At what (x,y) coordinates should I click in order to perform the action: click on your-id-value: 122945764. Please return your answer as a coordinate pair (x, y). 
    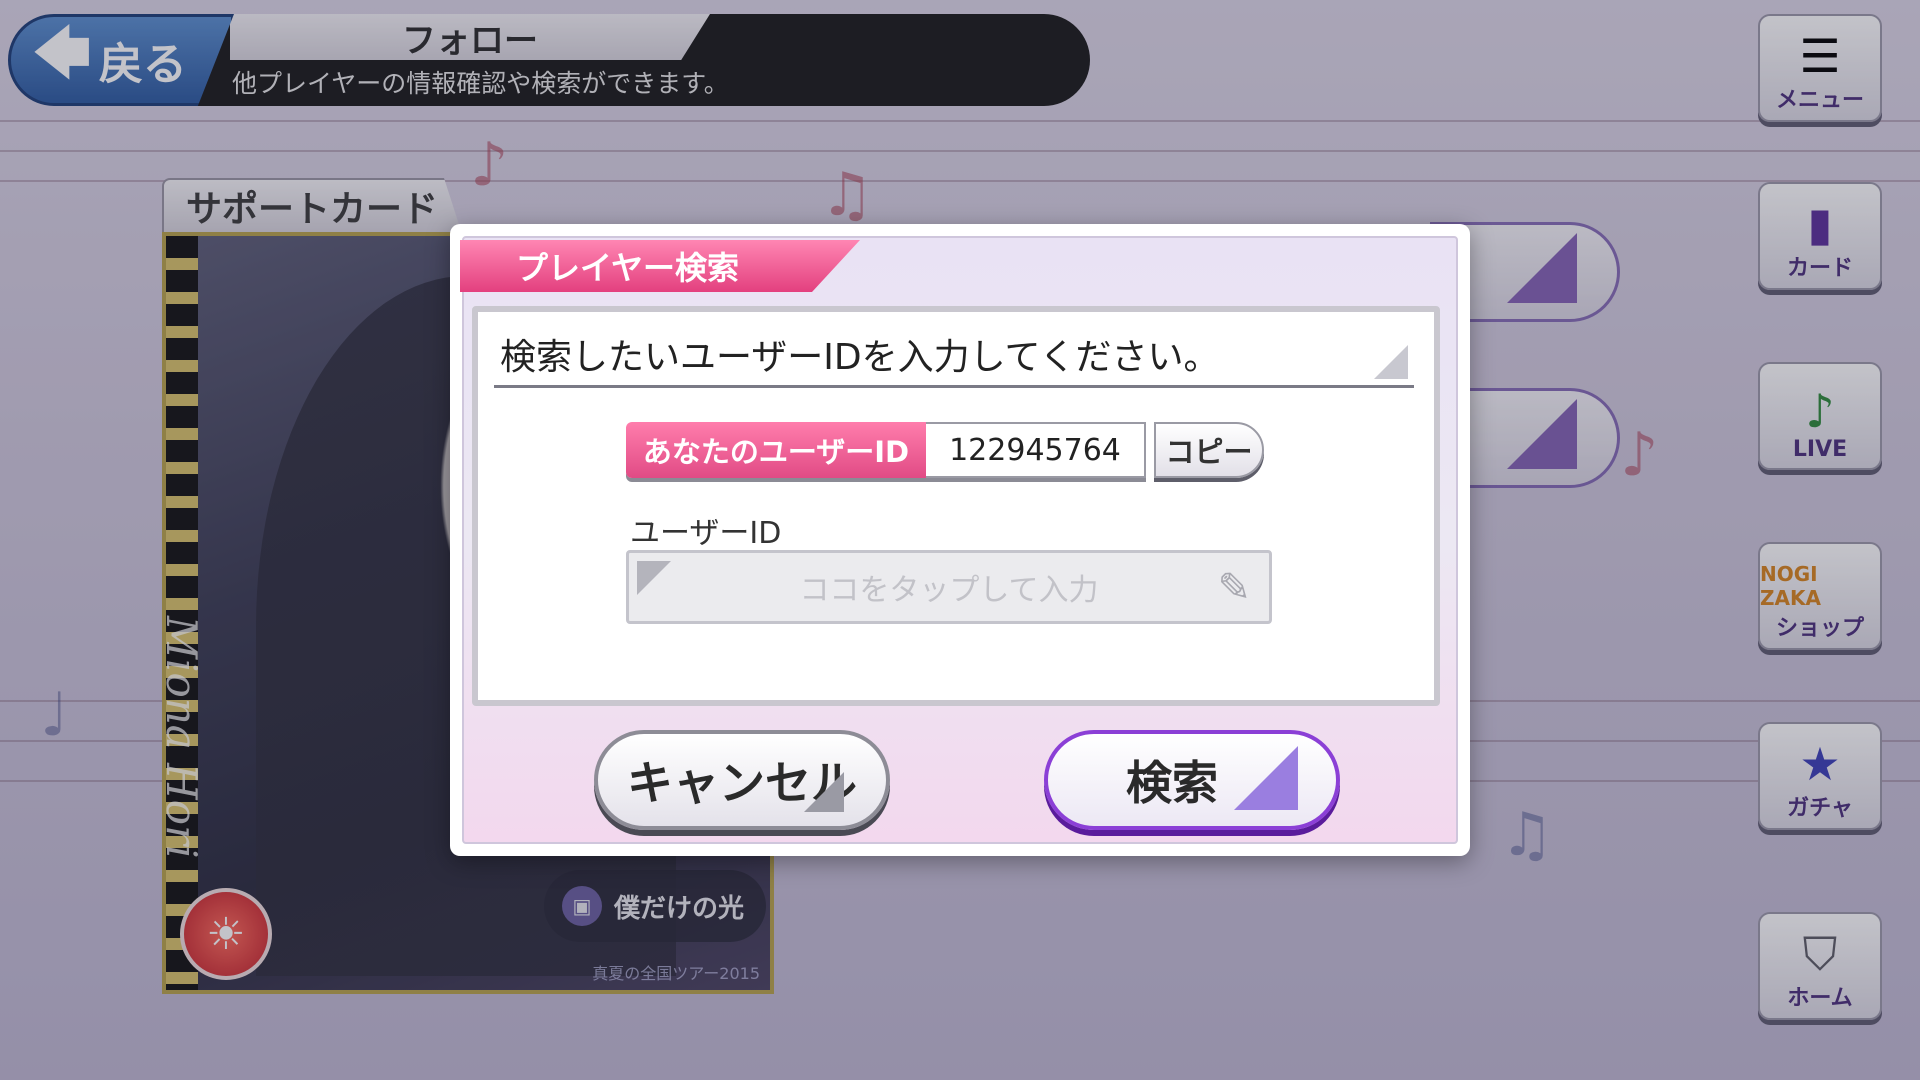
    Looking at the image, I should click on (1036, 450).